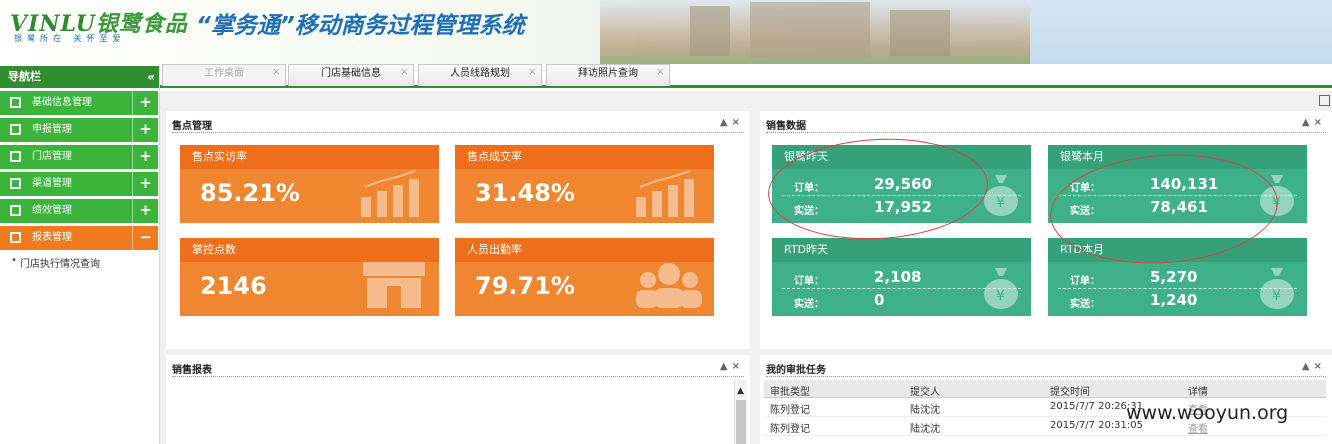 This screenshot has height=444, width=1332. Describe the element at coordinates (52, 129) in the screenshot. I see `sidebar-item-label: 申报管理` at that location.